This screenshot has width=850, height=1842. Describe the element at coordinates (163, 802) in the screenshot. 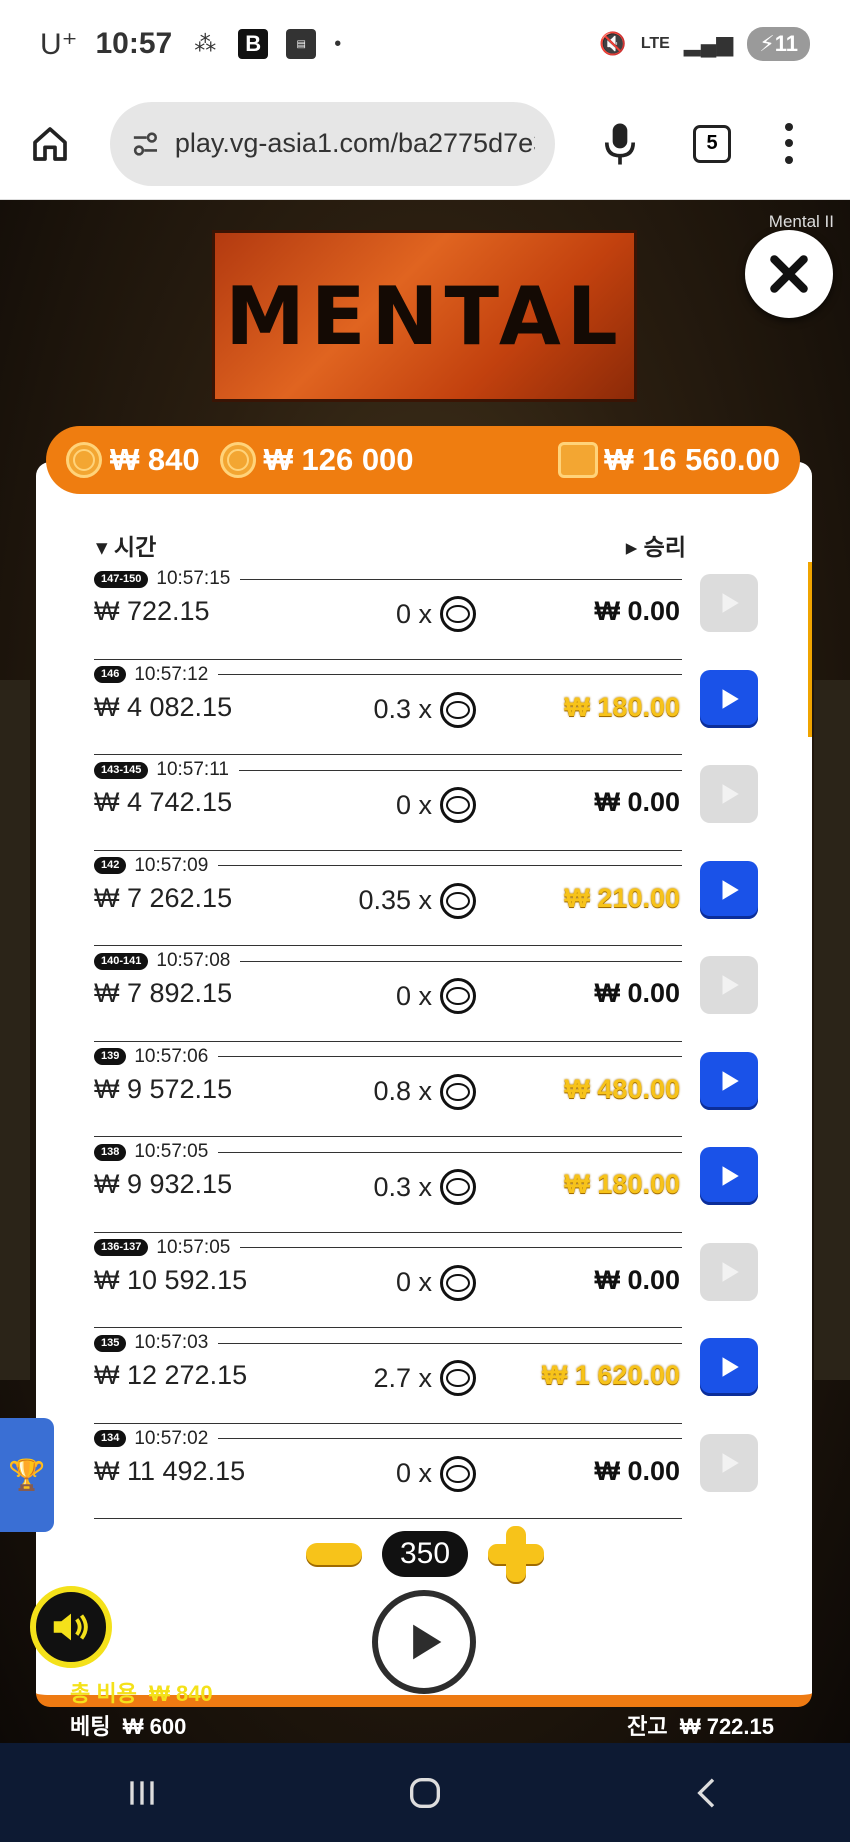

I see `row-balance: ₩ 4 742.15` at that location.